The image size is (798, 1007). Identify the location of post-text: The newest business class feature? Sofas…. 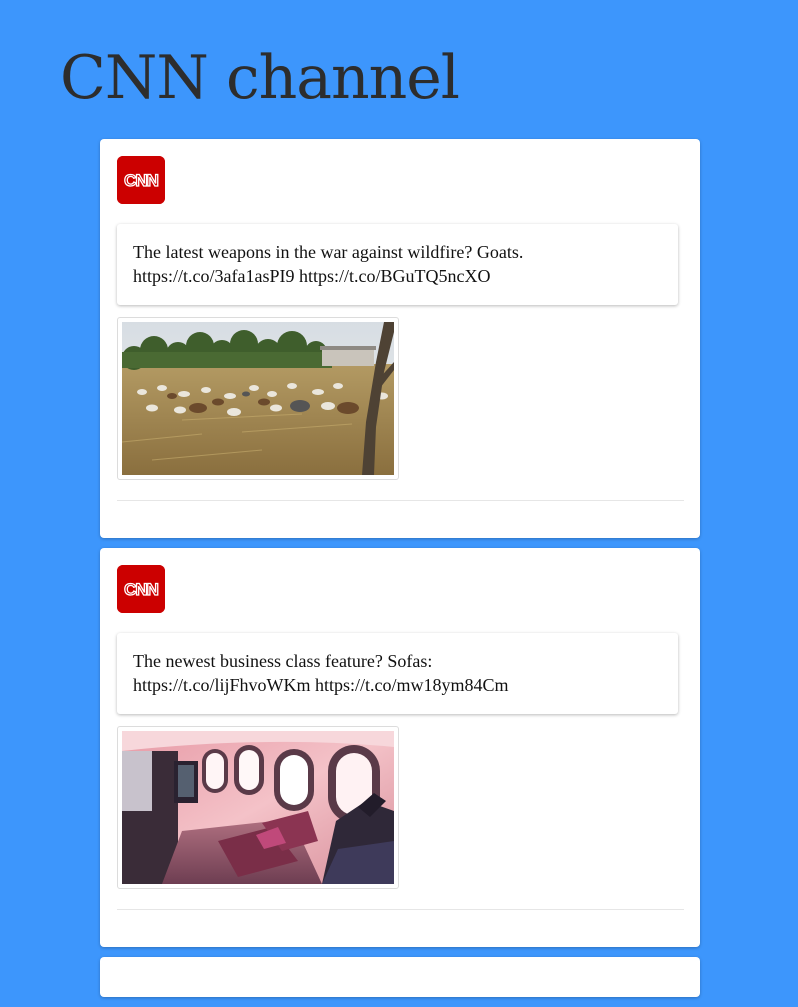
(397, 673).